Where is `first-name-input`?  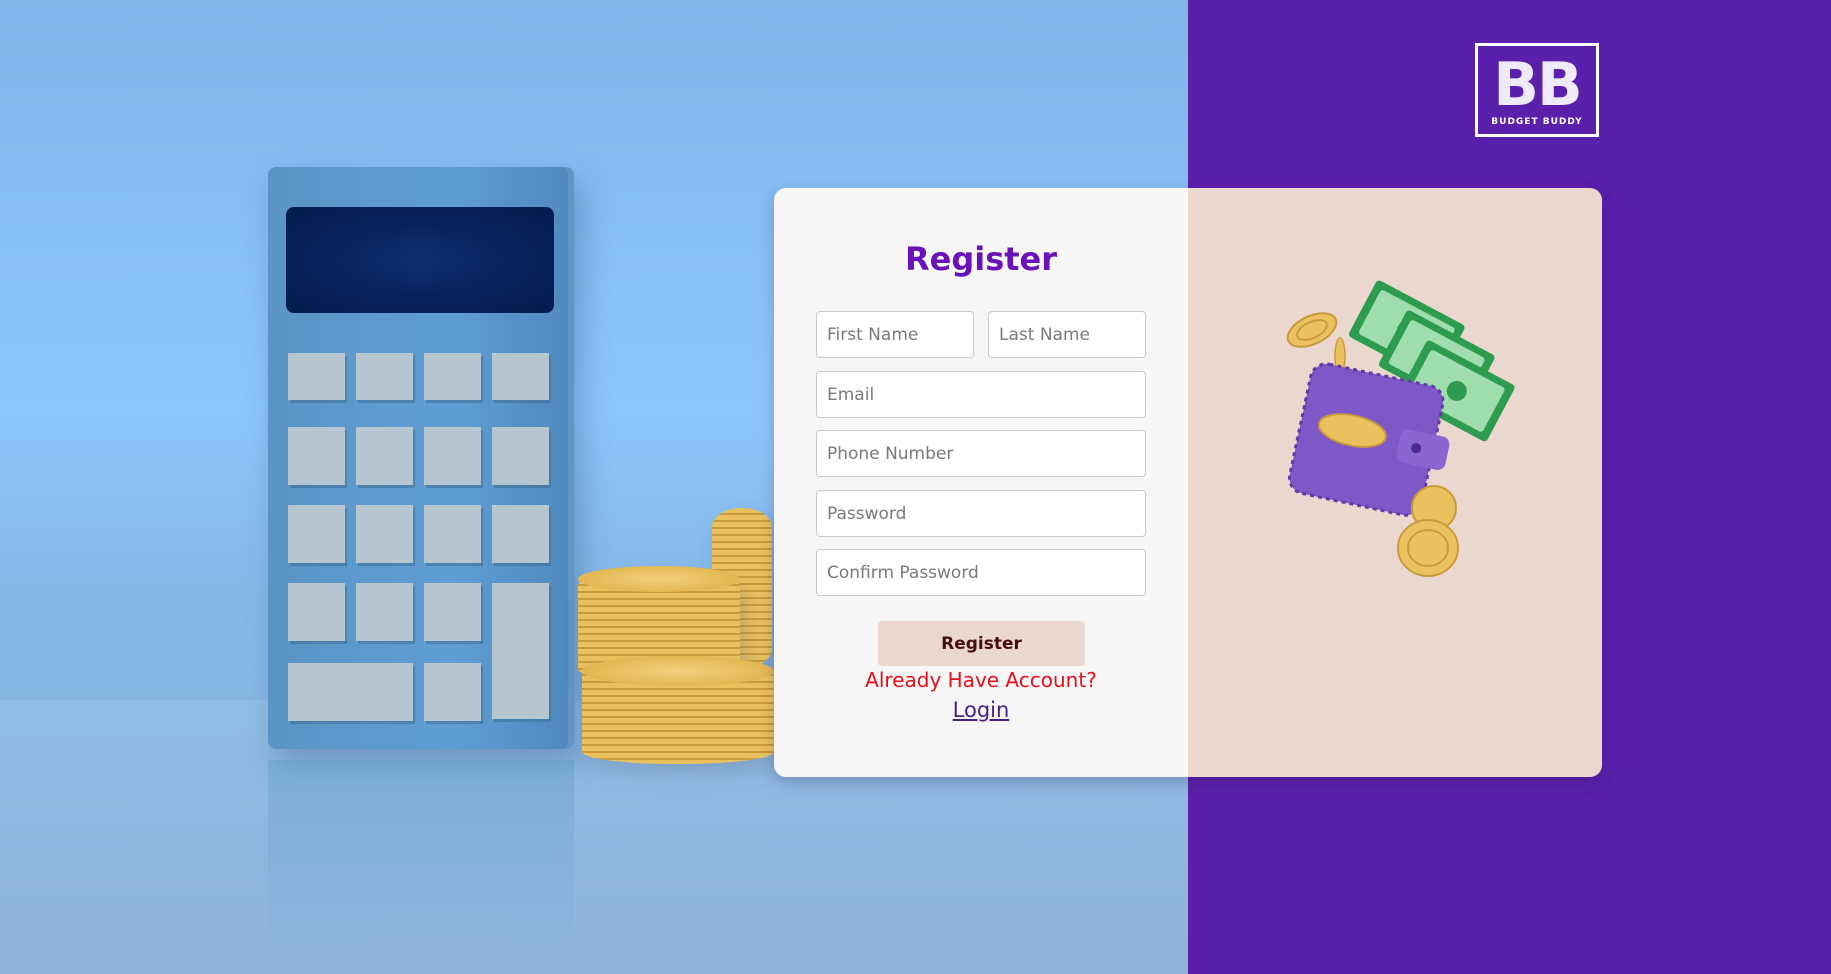
first-name-input is located at coordinates (895, 334).